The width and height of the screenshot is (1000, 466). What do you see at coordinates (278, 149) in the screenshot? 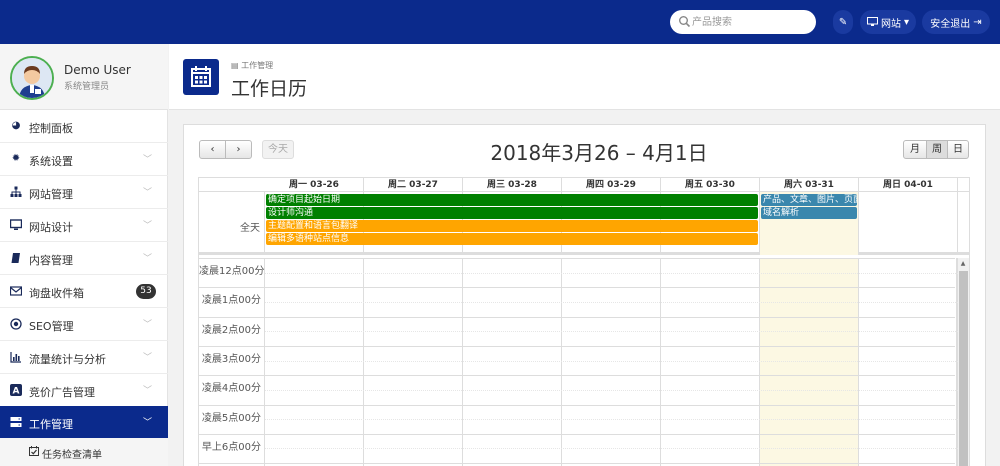
I see `today-button: 今天` at bounding box center [278, 149].